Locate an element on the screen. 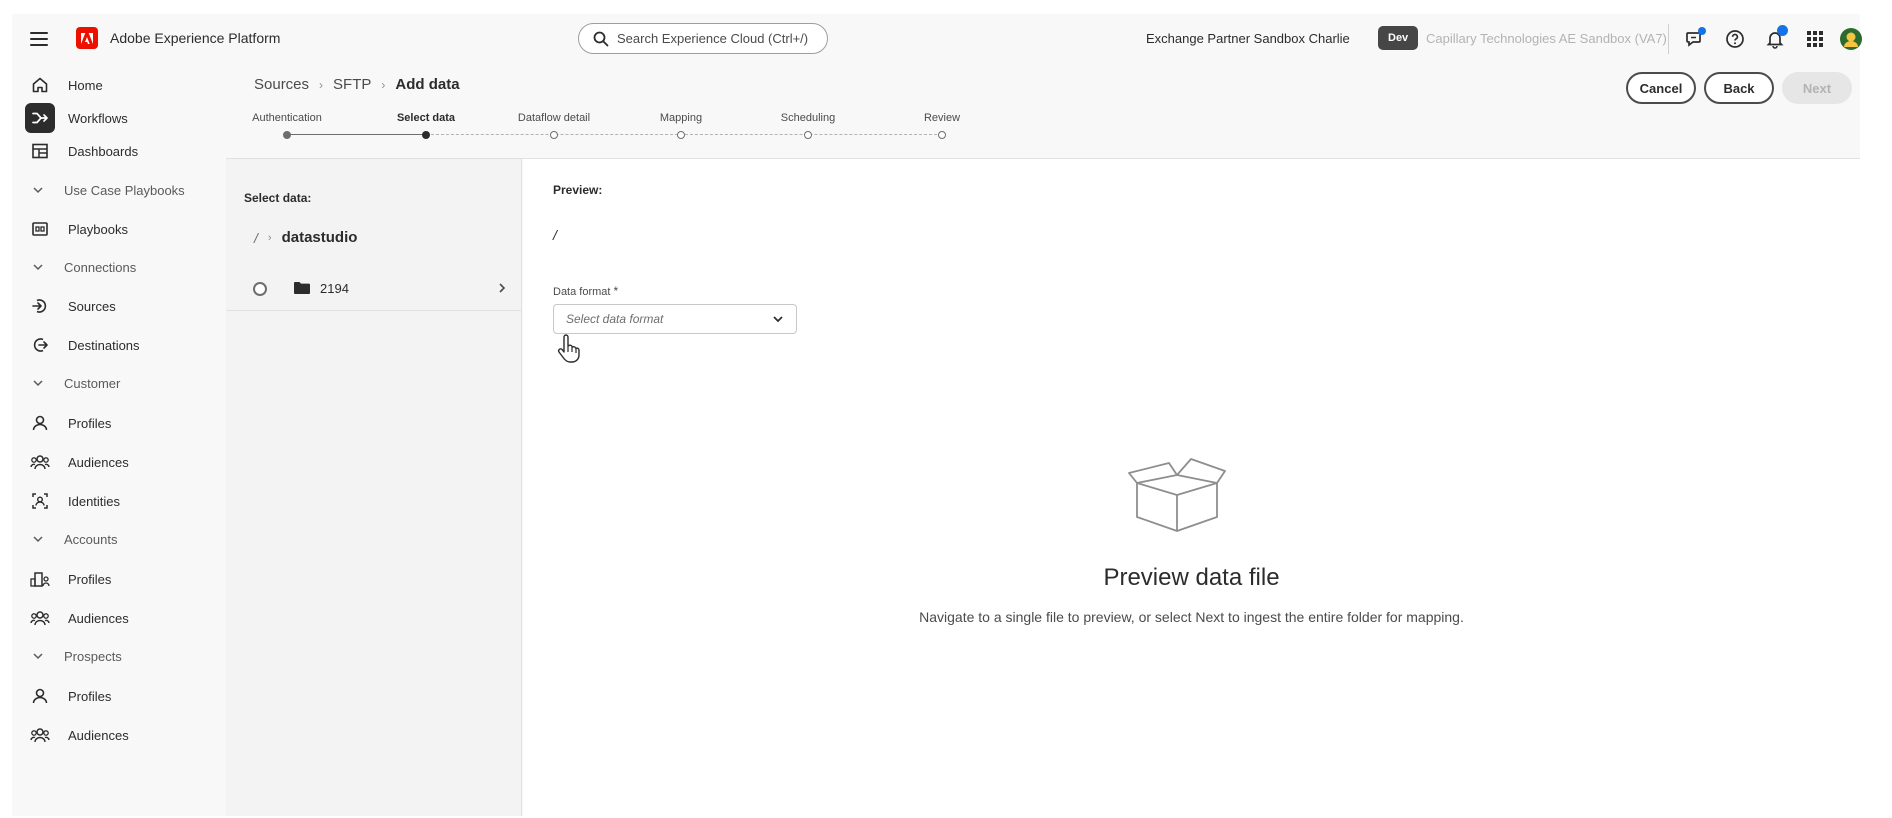  sidebar-item-account-profiles: Profiles is located at coordinates (120, 579).